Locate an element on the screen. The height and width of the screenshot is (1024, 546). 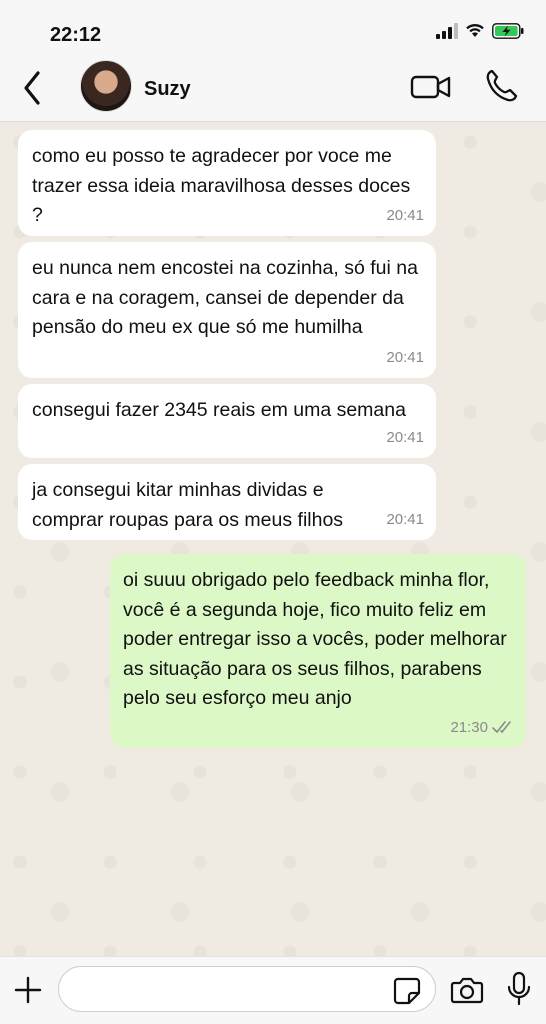
plus-icon is located at coordinates (28, 990).